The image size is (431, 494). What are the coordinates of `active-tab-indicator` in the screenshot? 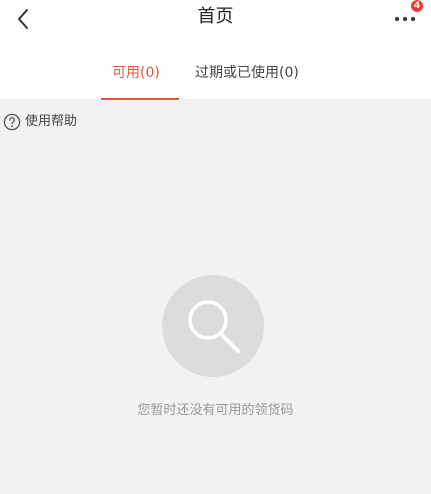 It's located at (140, 99).